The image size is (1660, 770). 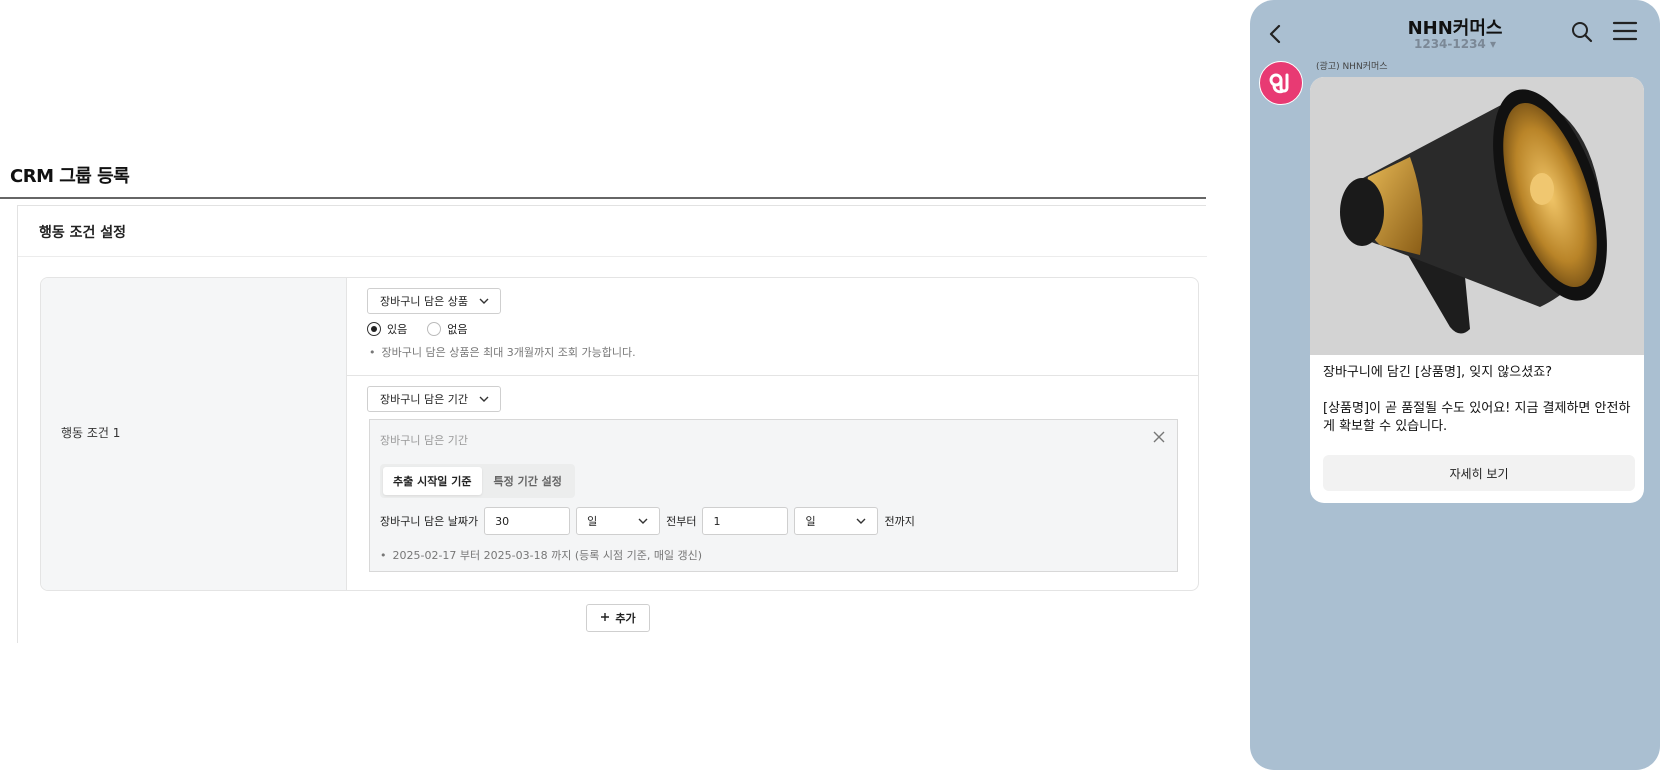 What do you see at coordinates (424, 440) in the screenshot?
I see `panel-title: 장바구니 담은 기간` at bounding box center [424, 440].